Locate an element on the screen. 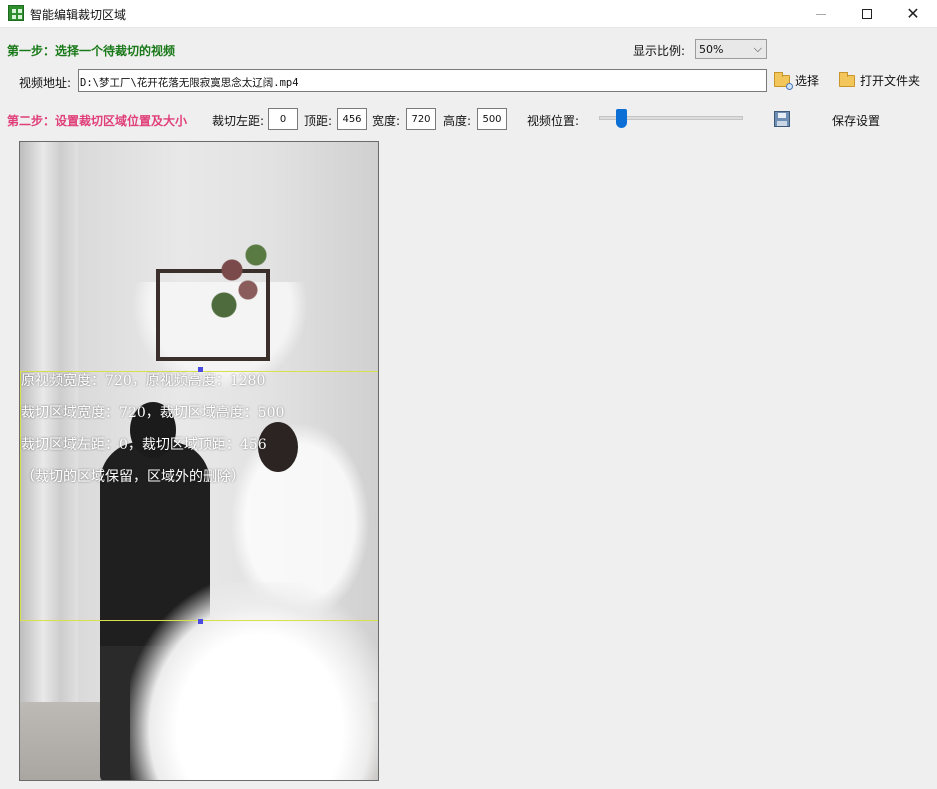  info-crop-offset: 裁切区域左距：0，裁切区域顶距：456 is located at coordinates (144, 445).